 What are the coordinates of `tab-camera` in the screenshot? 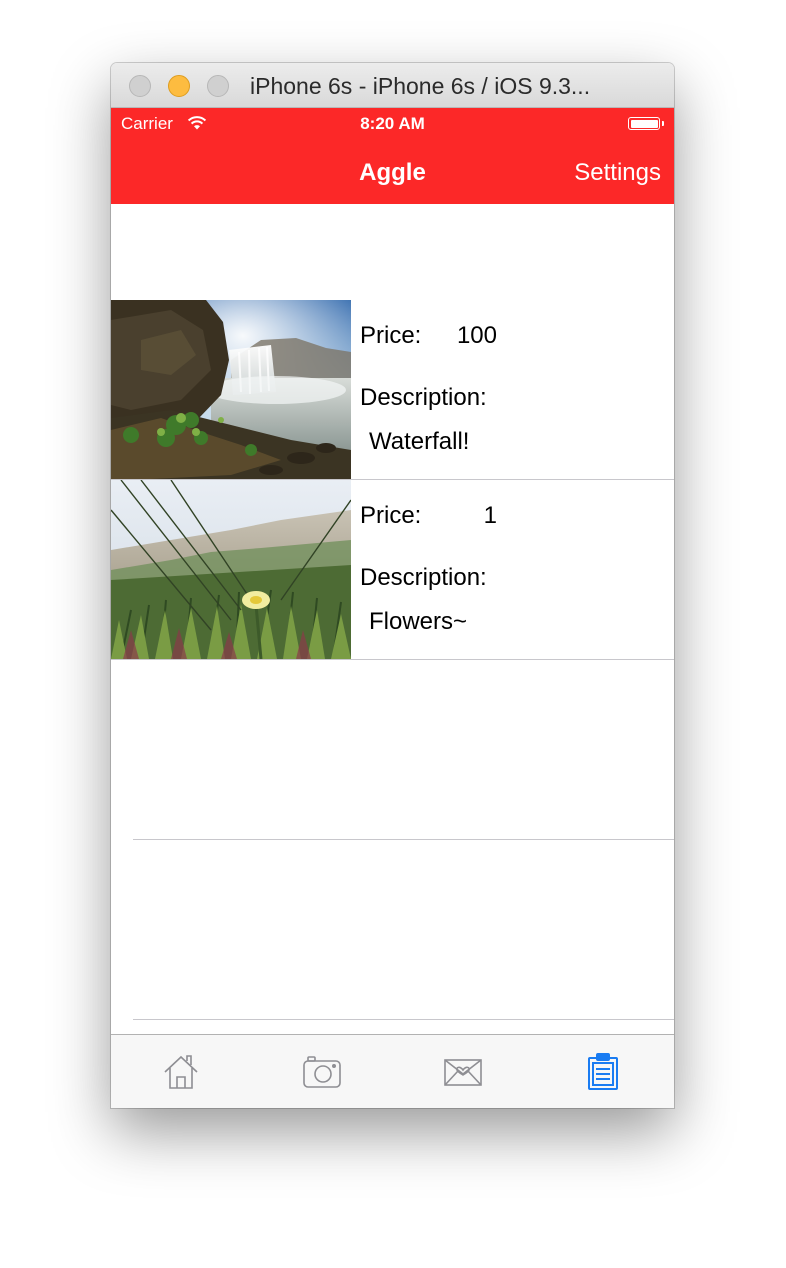 It's located at (322, 1071).